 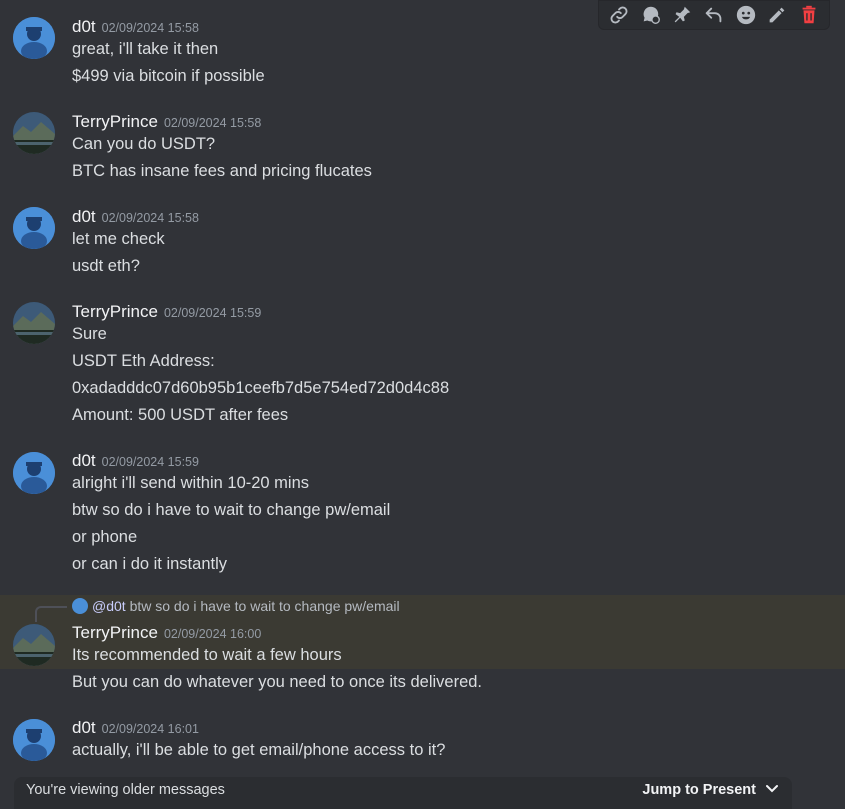 What do you see at coordinates (89, 334) in the screenshot?
I see `message-text: Sure` at bounding box center [89, 334].